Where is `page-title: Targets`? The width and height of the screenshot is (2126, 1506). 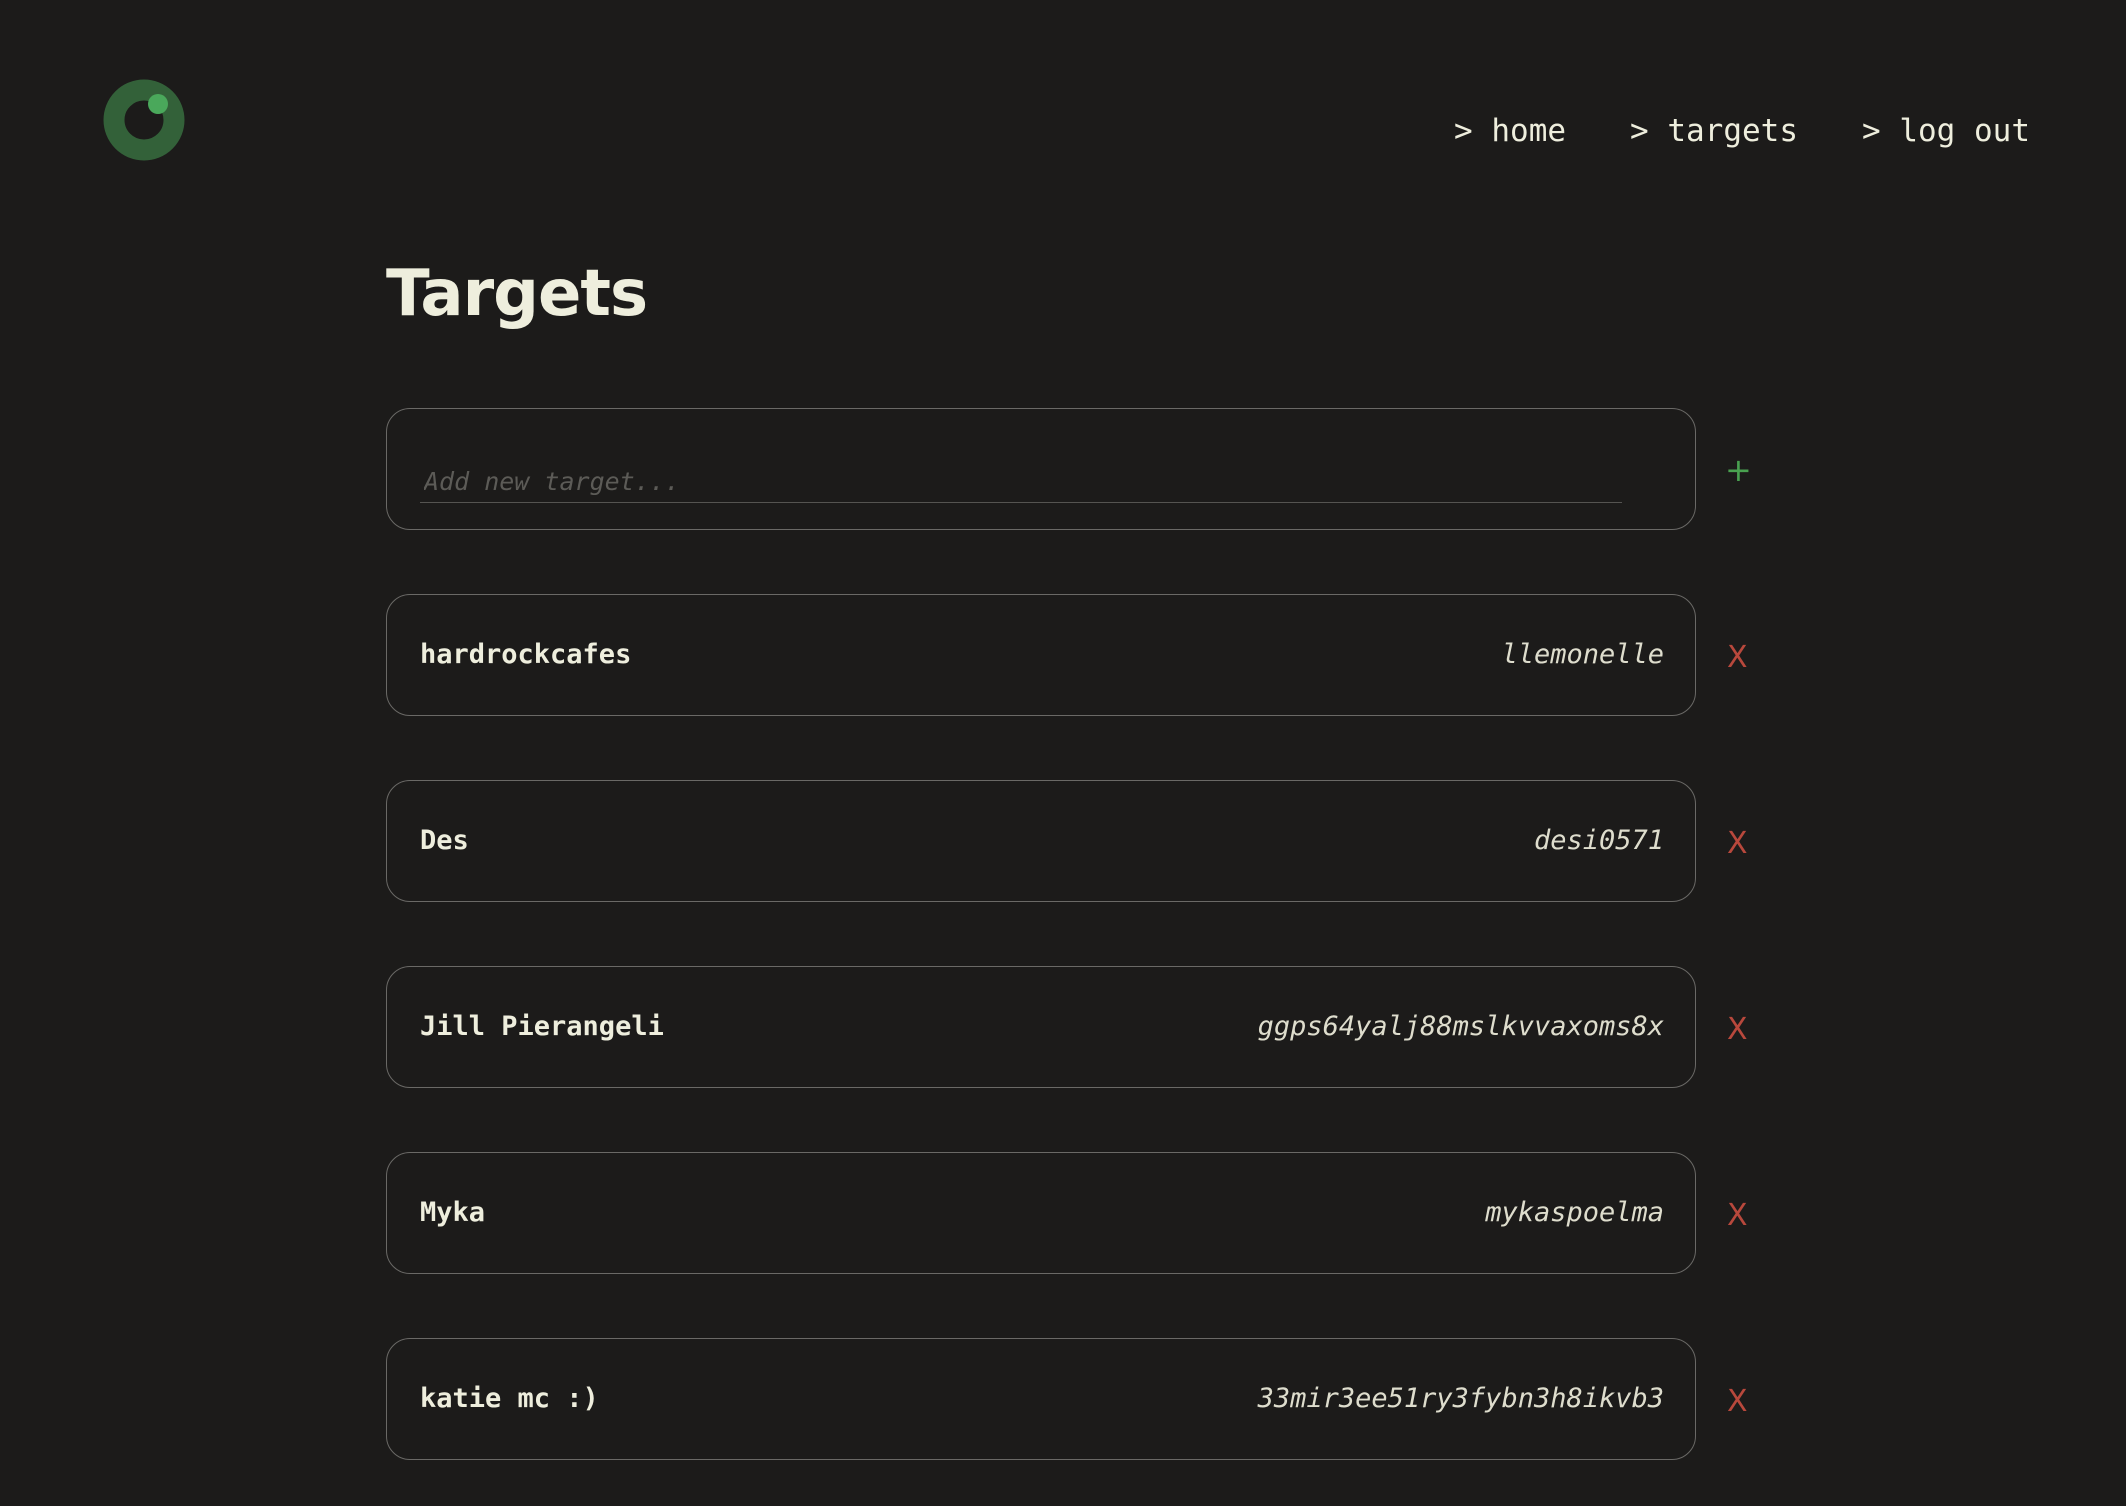
page-title: Targets is located at coordinates (517, 294).